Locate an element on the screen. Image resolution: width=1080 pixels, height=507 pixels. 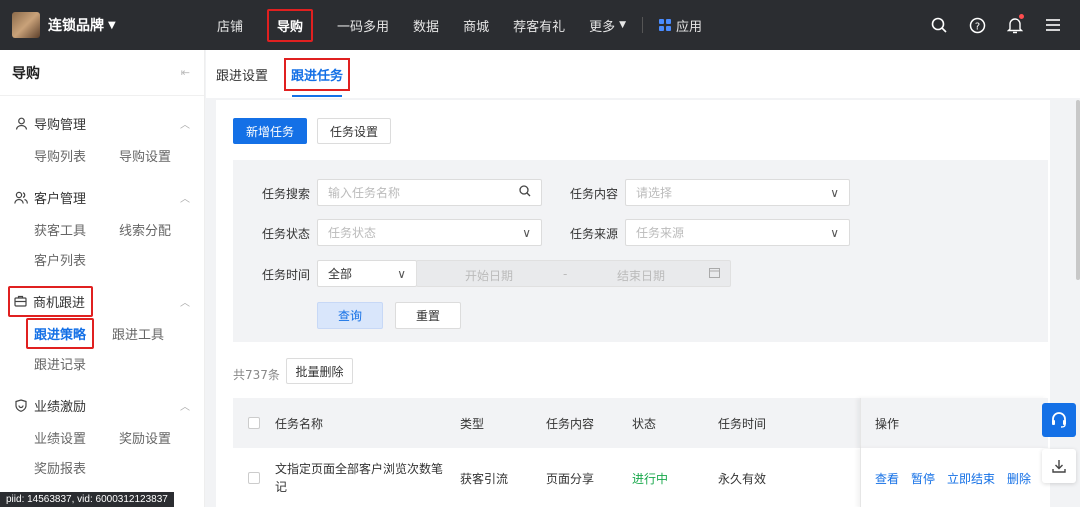
sidebar-group-label: 业绩激励 is located at coordinates (60, 407).